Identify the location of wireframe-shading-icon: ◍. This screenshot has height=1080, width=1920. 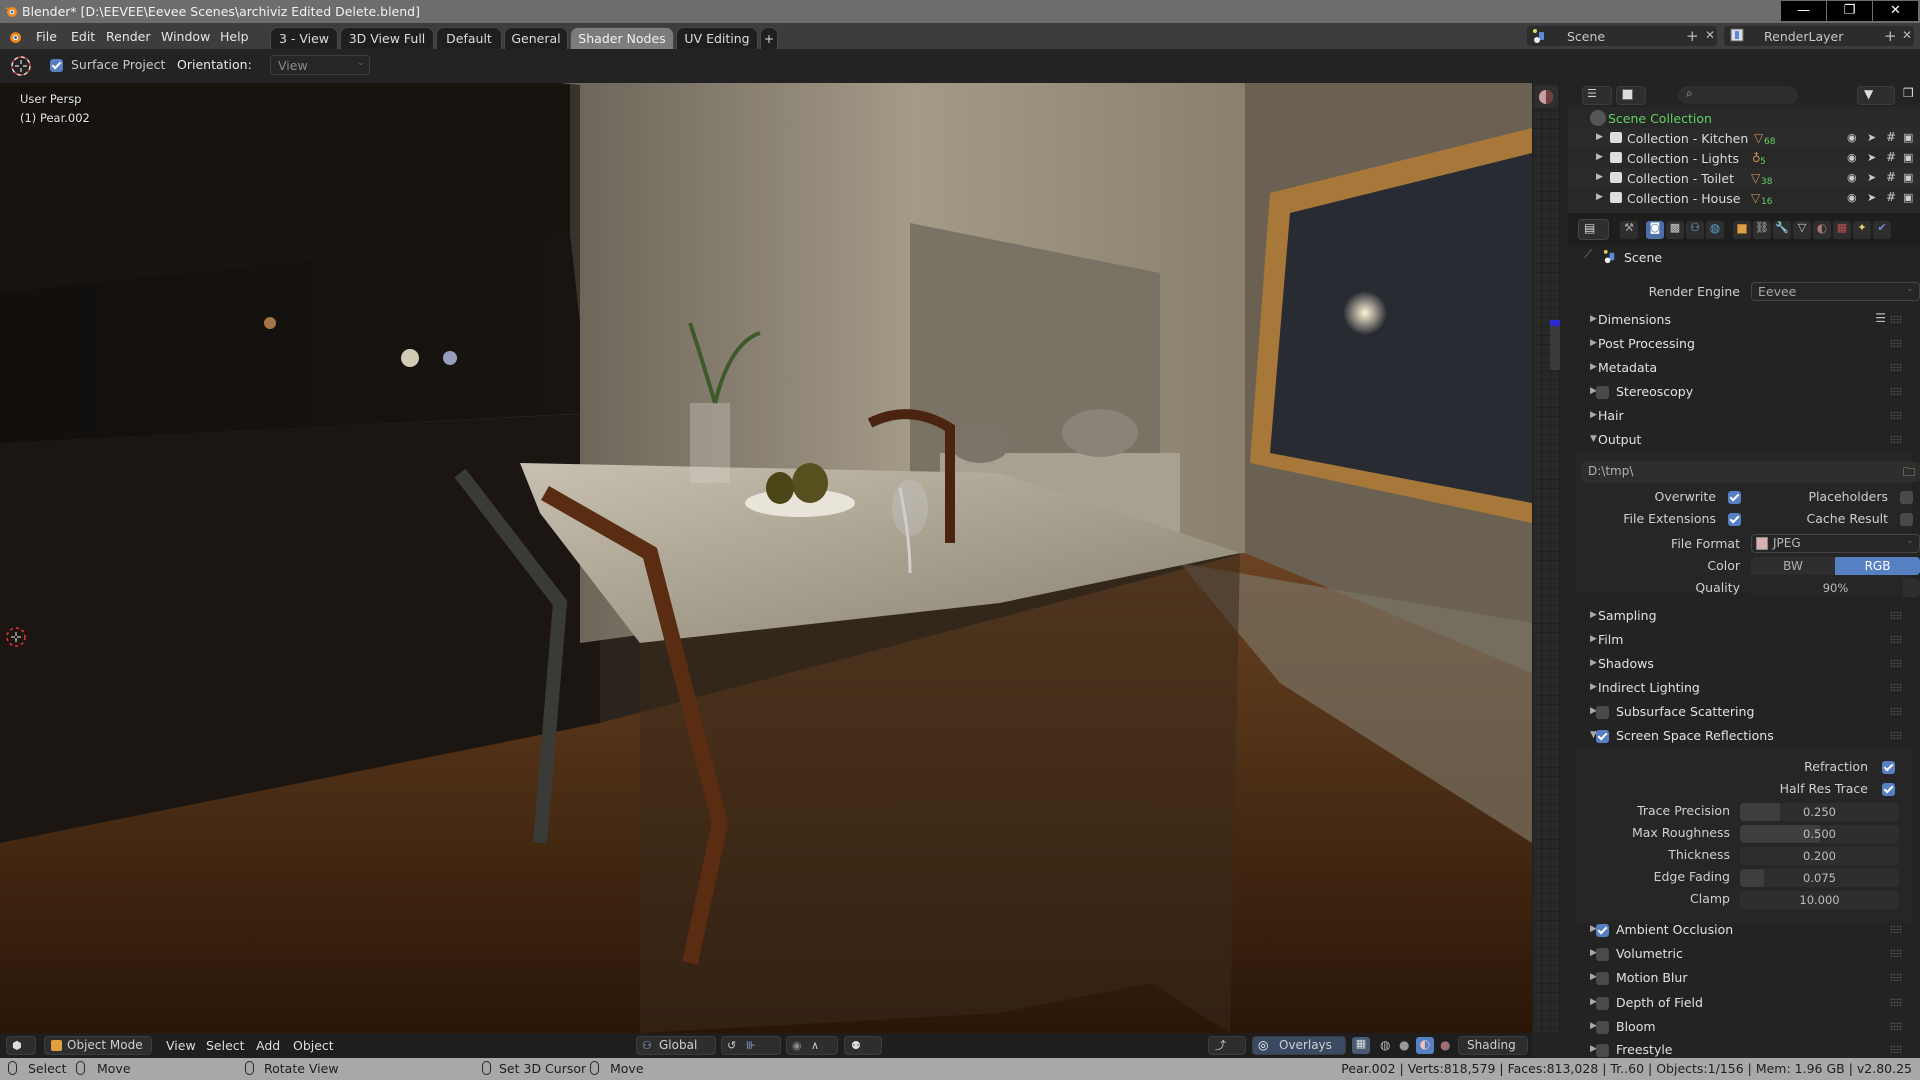
(1385, 1045).